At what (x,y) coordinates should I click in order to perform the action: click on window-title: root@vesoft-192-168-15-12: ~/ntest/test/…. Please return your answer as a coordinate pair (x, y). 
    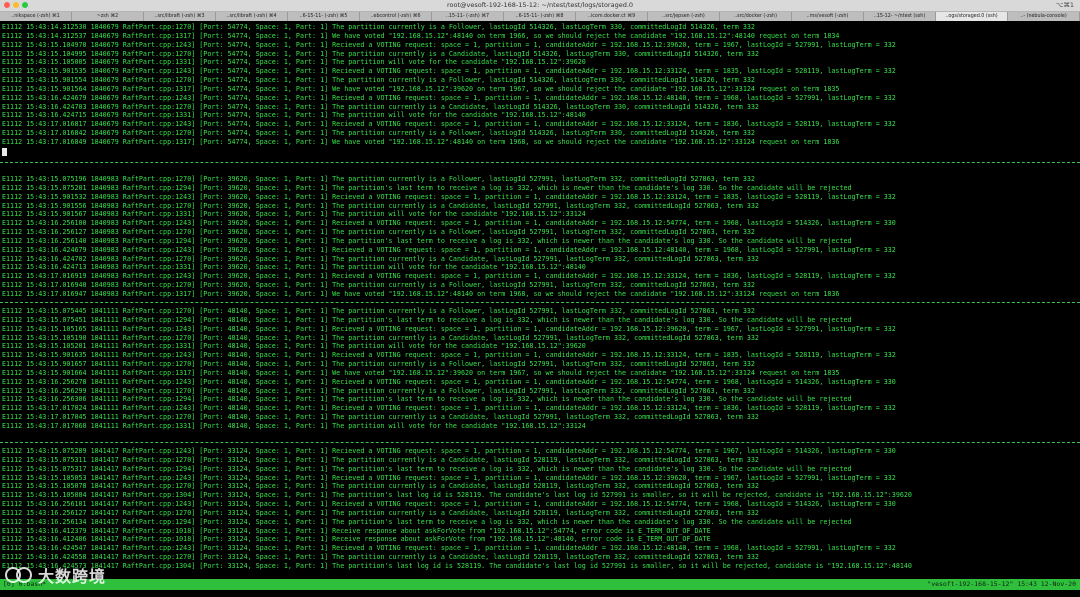
    Looking at the image, I should click on (540, 5).